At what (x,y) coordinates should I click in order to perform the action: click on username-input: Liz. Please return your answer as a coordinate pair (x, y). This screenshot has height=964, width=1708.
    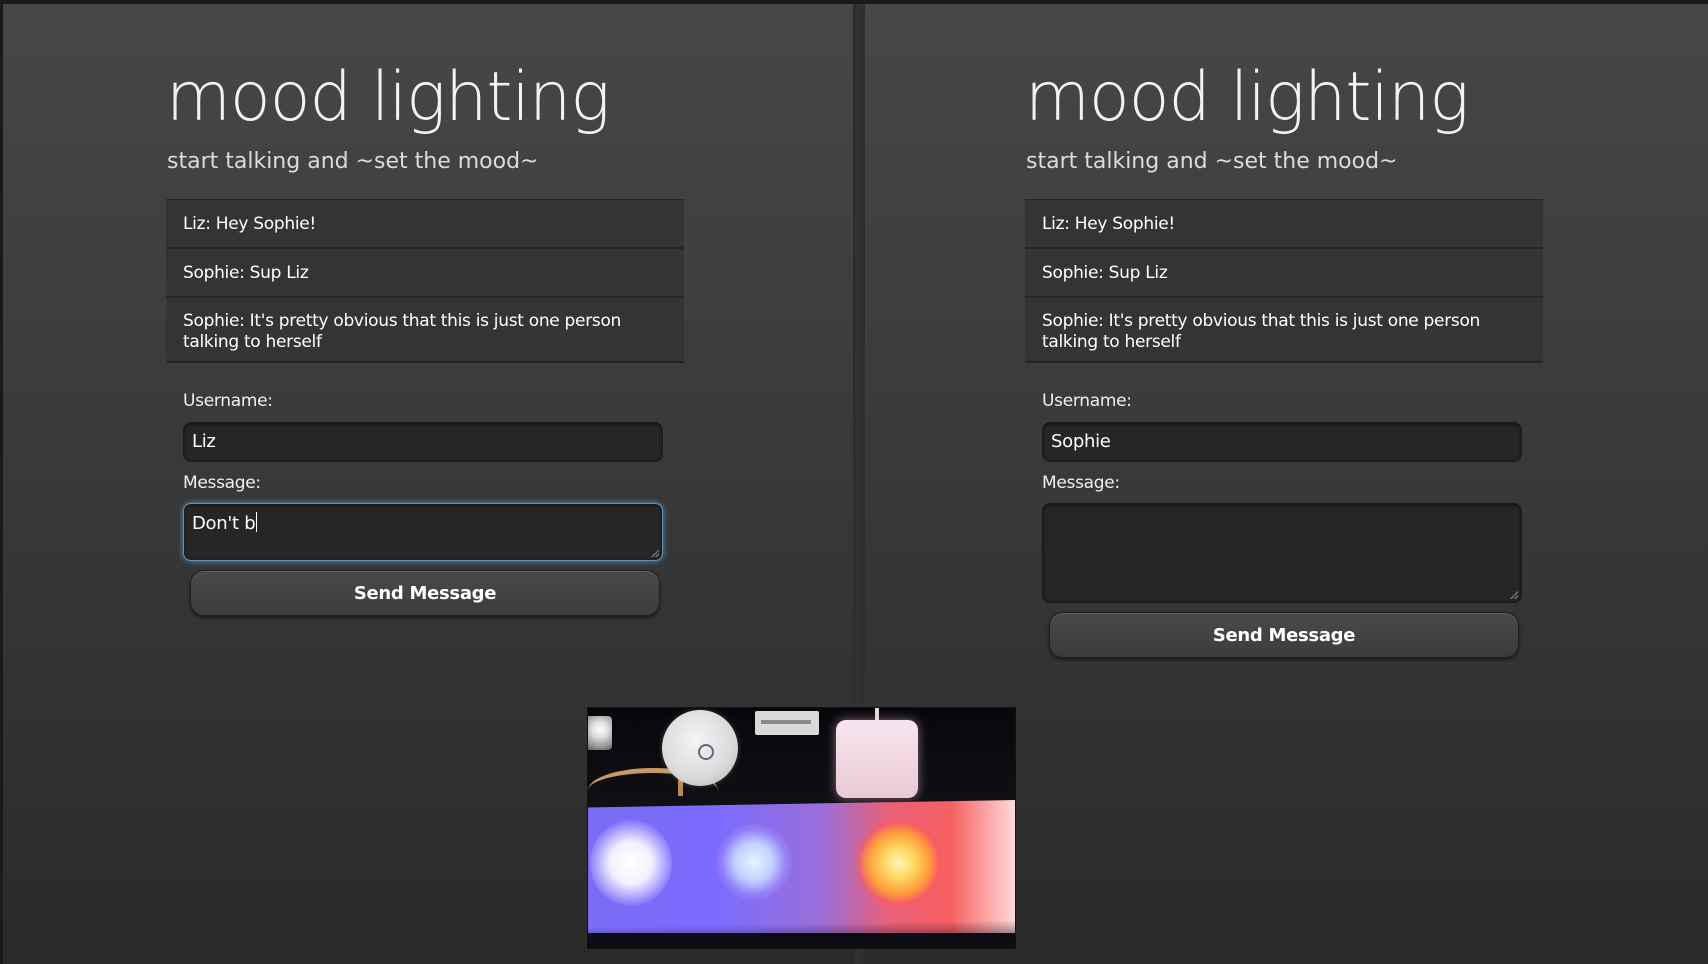
    Looking at the image, I should click on (423, 442).